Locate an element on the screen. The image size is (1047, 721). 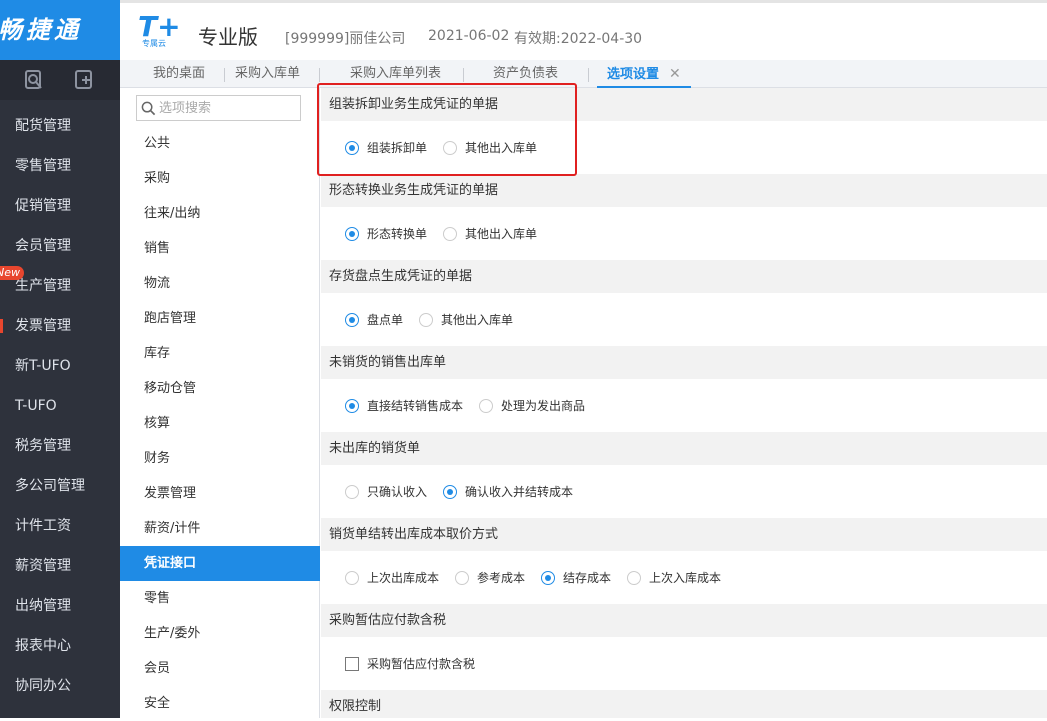
category-item: 财务 is located at coordinates (220, 458).